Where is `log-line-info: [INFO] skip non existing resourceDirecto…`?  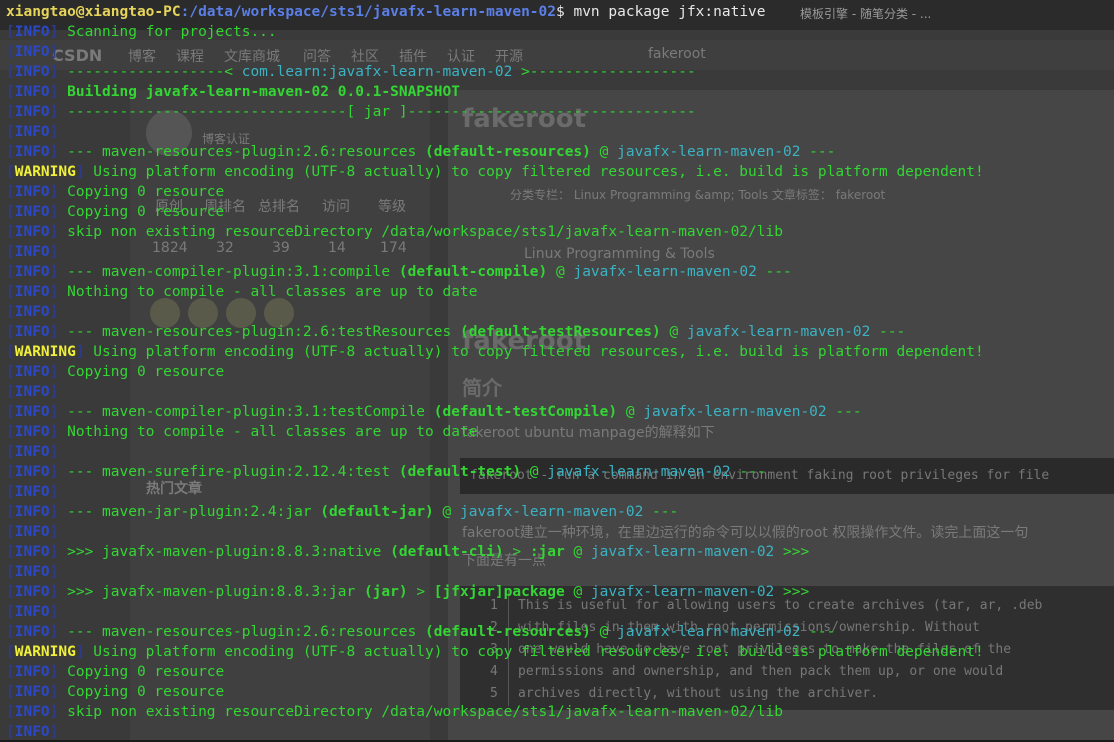 log-line-info: [INFO] skip non existing resourceDirecto… is located at coordinates (394, 712).